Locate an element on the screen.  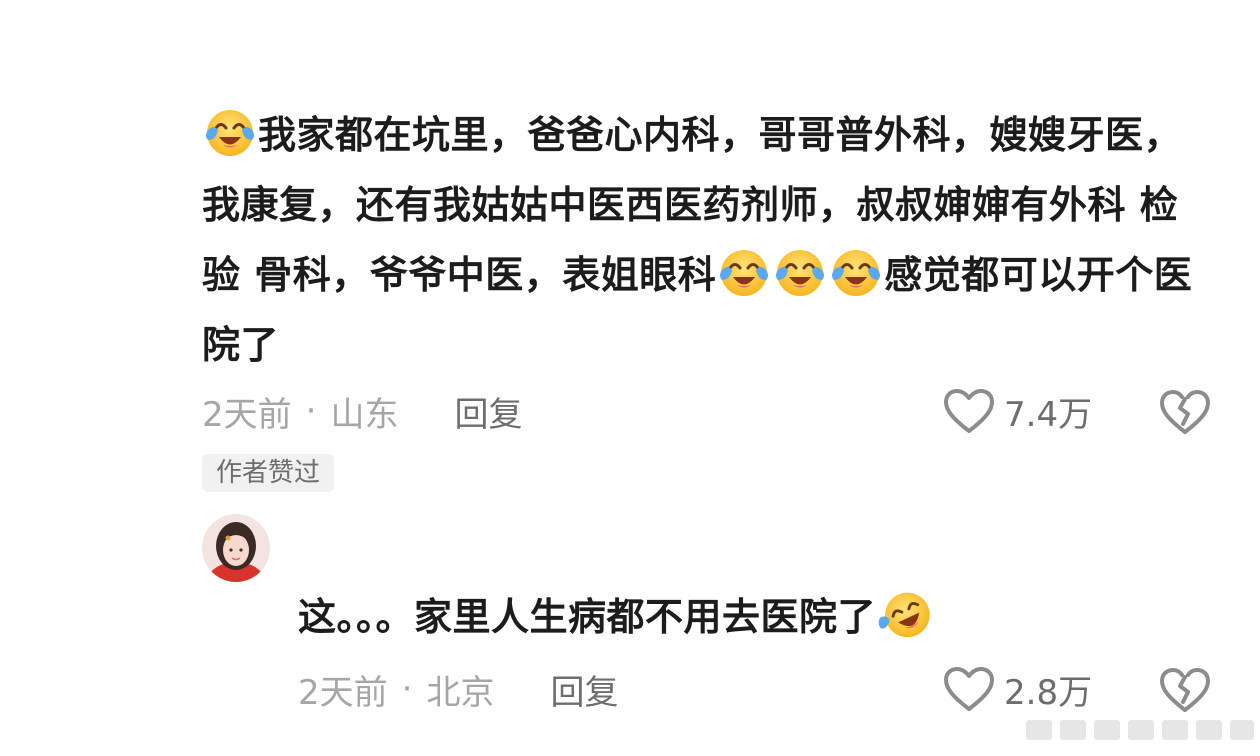
reply-body: 这。。。家里人生病都不用去医院了 is located at coordinates (755, 617).